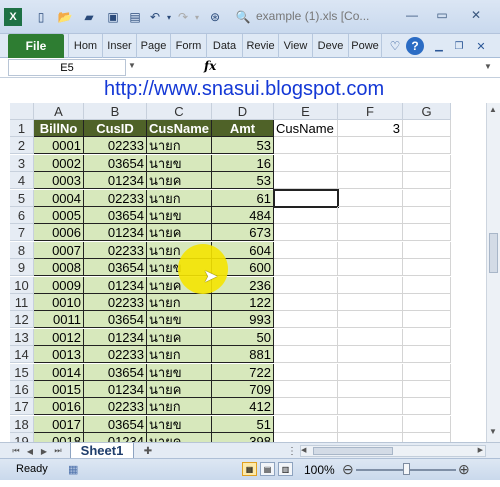 This screenshot has width=500, height=487. I want to click on h-scroll-thumb, so click(353, 451).